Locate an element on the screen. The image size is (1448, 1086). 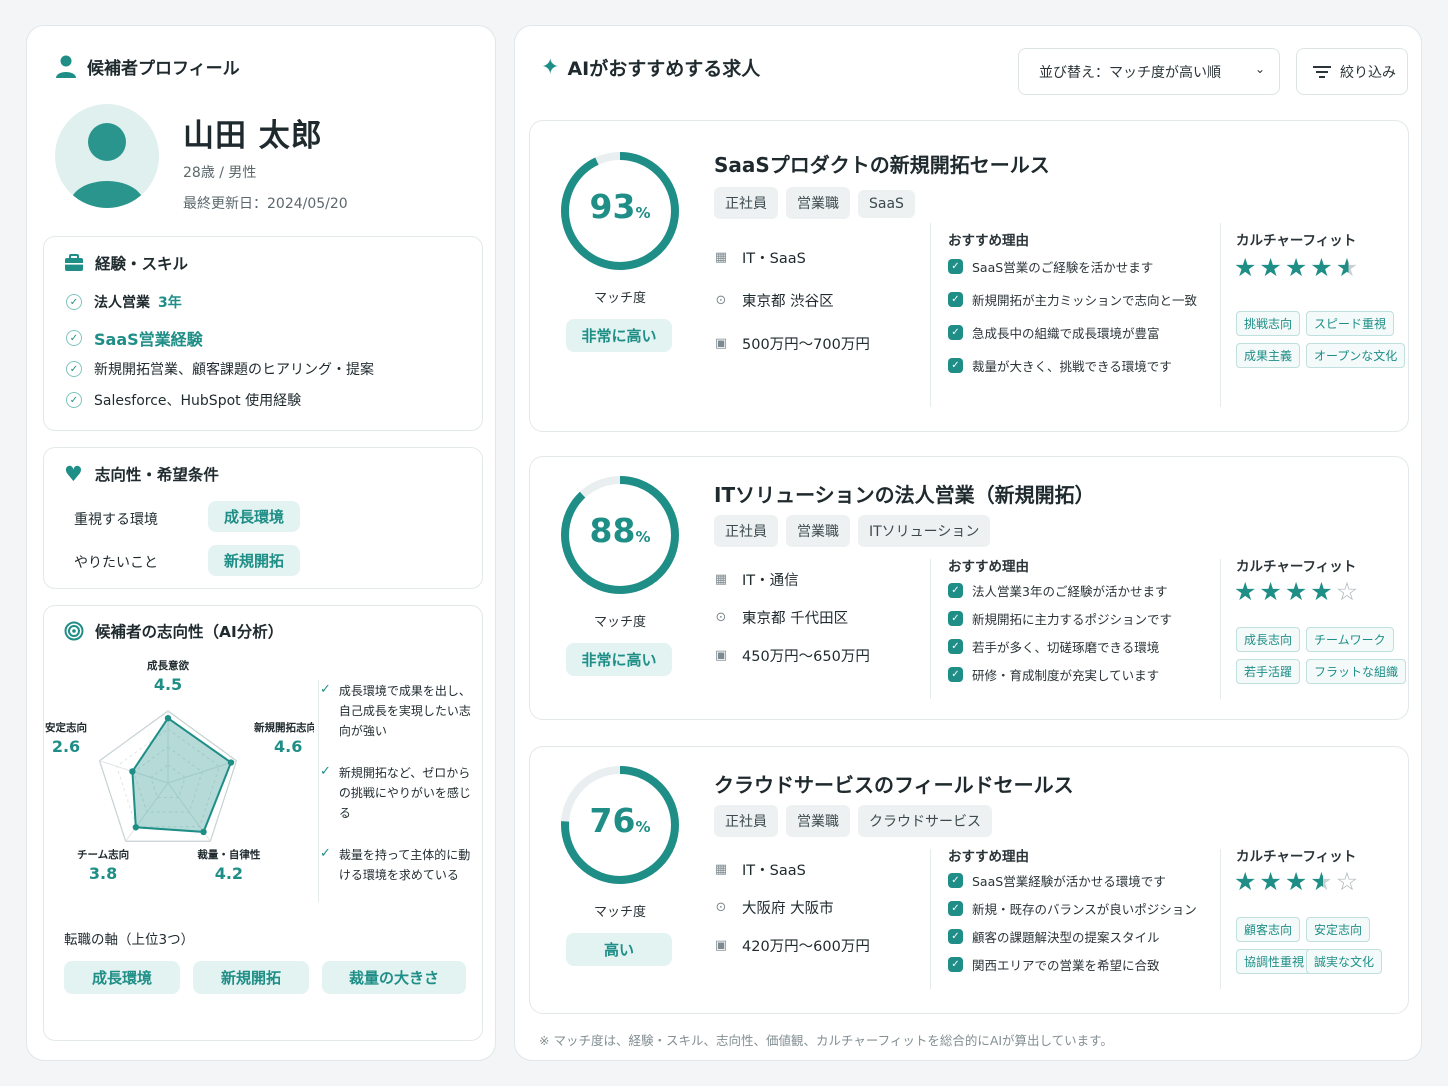
user-icon is located at coordinates (66, 66).